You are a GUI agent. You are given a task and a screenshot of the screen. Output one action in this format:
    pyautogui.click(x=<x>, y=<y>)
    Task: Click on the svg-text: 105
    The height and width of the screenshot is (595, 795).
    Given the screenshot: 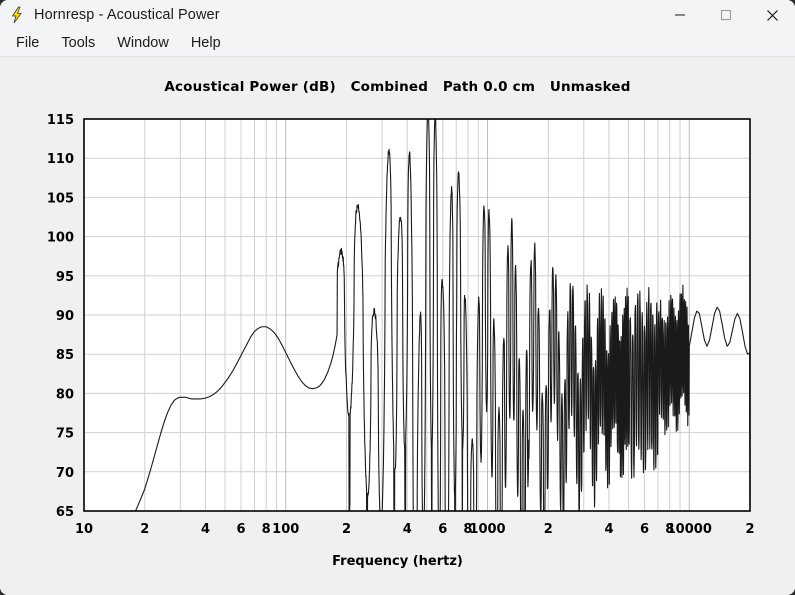 What is the action you would take?
    pyautogui.click(x=60, y=198)
    